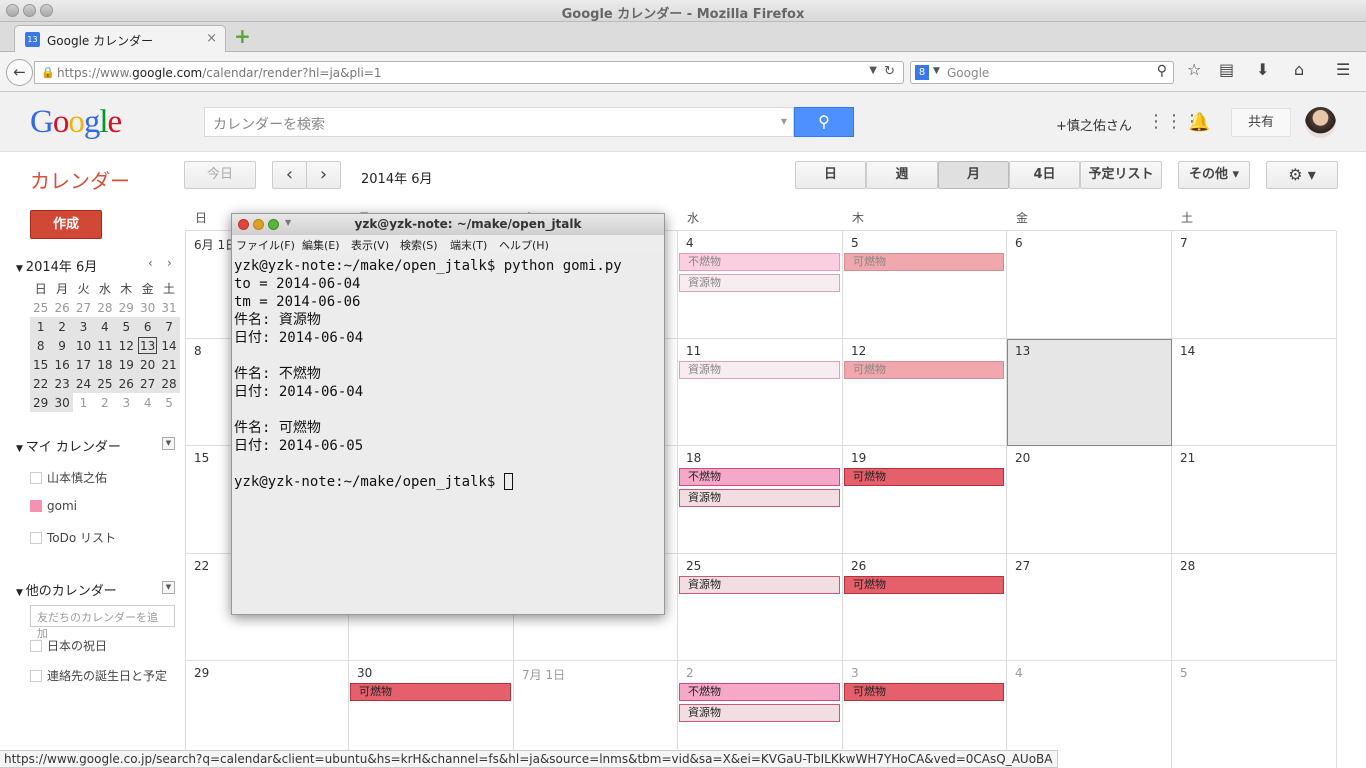 The image size is (1366, 768). I want to click on create-event-button: 作成, so click(66, 224).